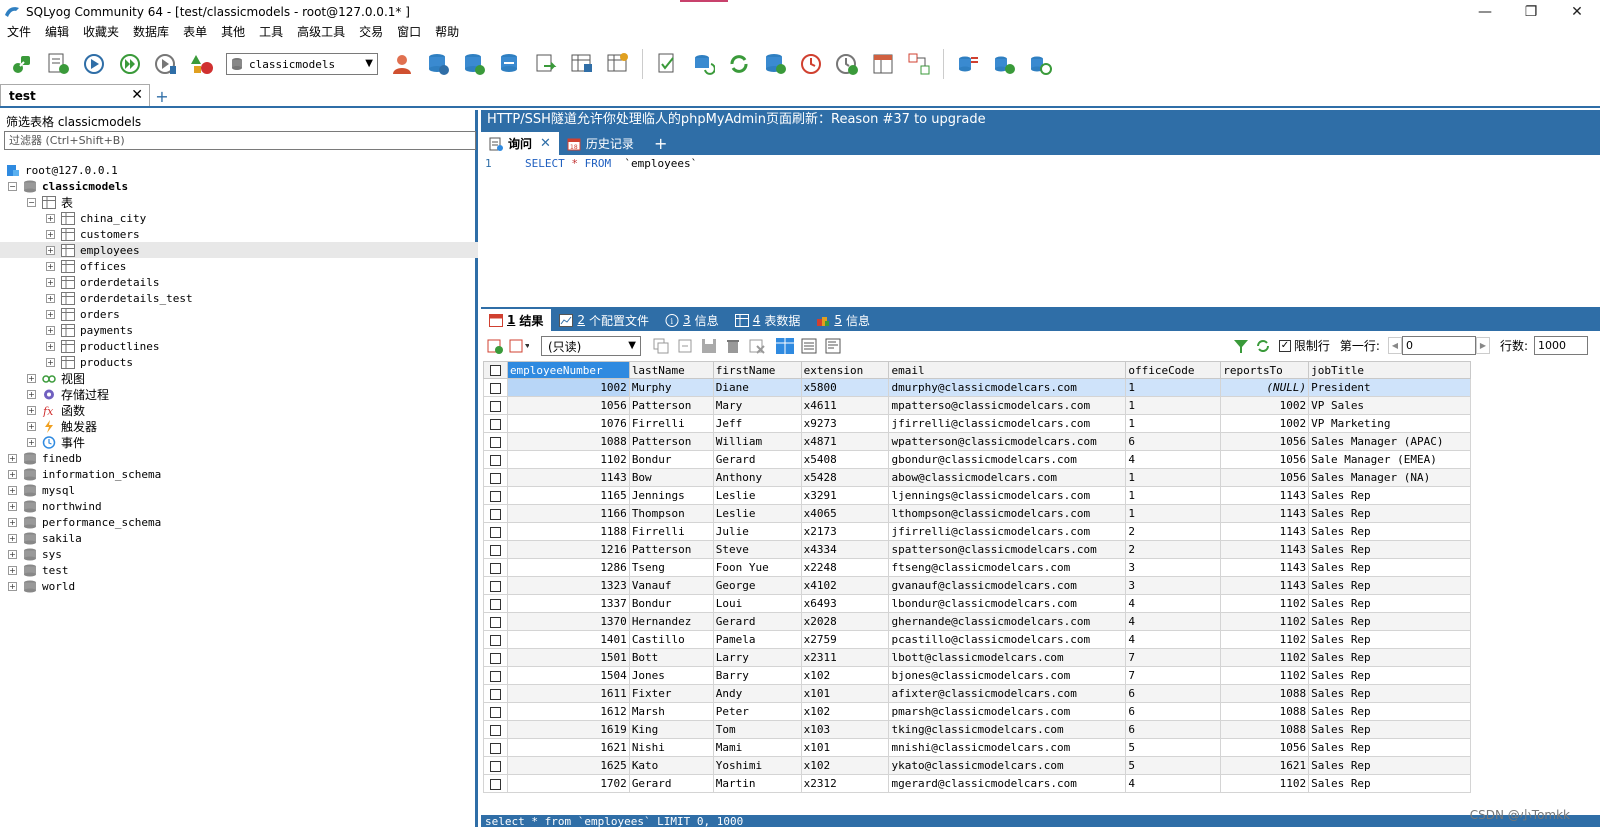  I want to click on table-cell: 1612, so click(568, 711).